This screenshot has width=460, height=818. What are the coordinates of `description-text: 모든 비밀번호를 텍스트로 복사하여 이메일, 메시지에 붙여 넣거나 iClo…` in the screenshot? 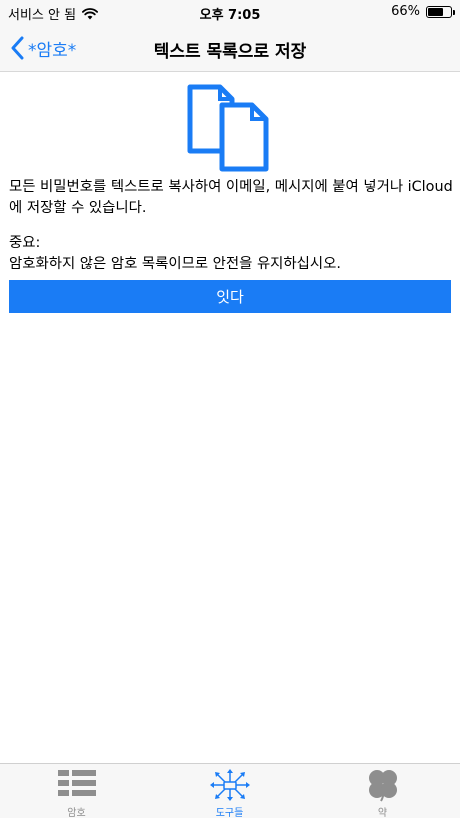 It's located at (231, 197).